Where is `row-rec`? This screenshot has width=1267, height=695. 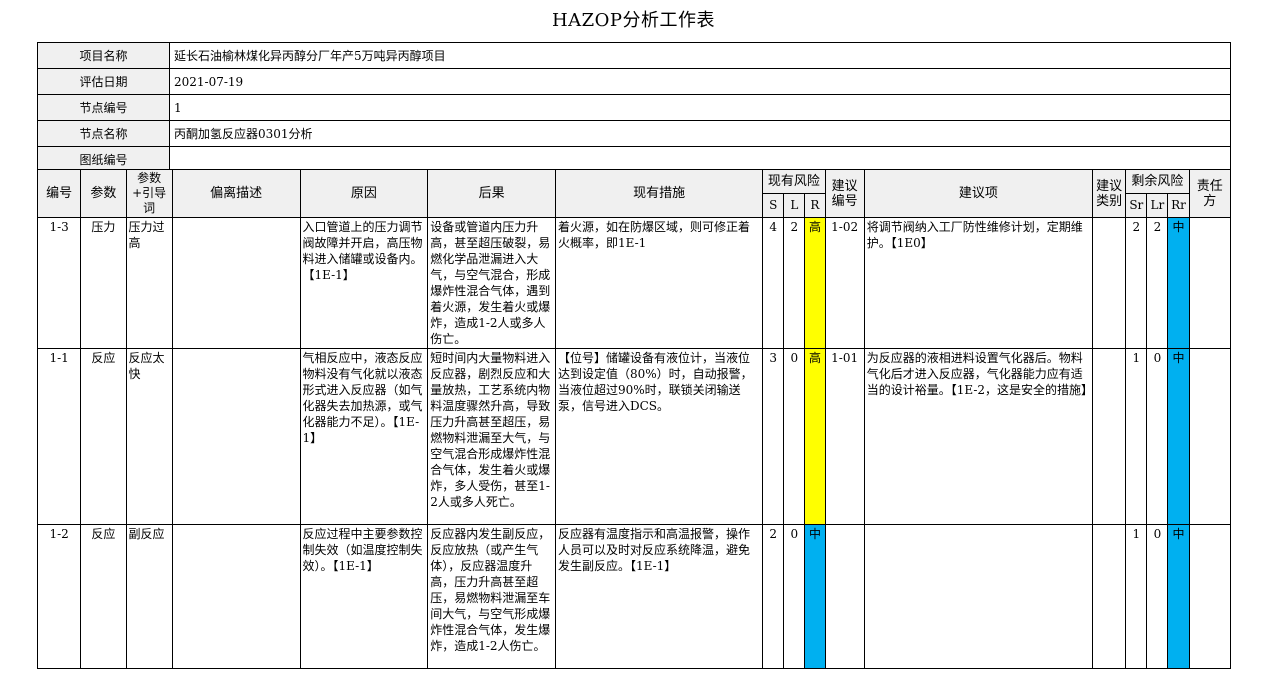 row-rec is located at coordinates (978, 596).